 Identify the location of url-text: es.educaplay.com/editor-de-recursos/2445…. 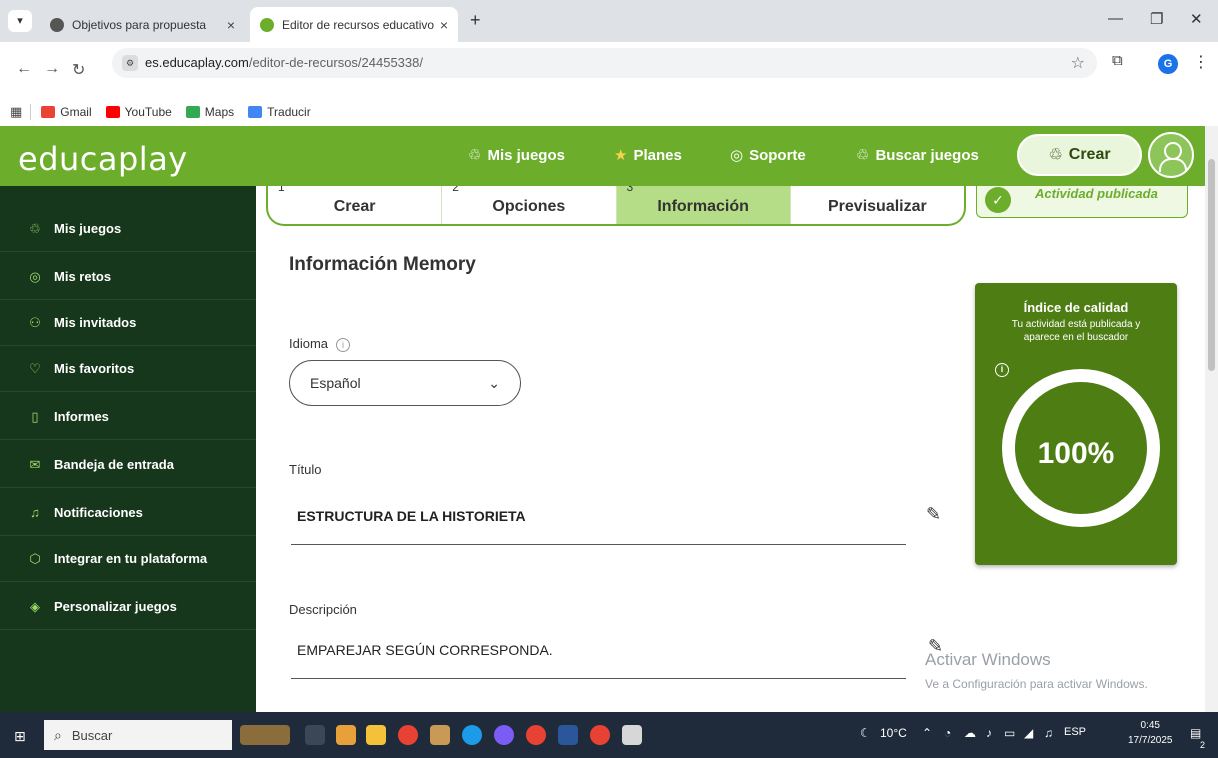
(284, 62).